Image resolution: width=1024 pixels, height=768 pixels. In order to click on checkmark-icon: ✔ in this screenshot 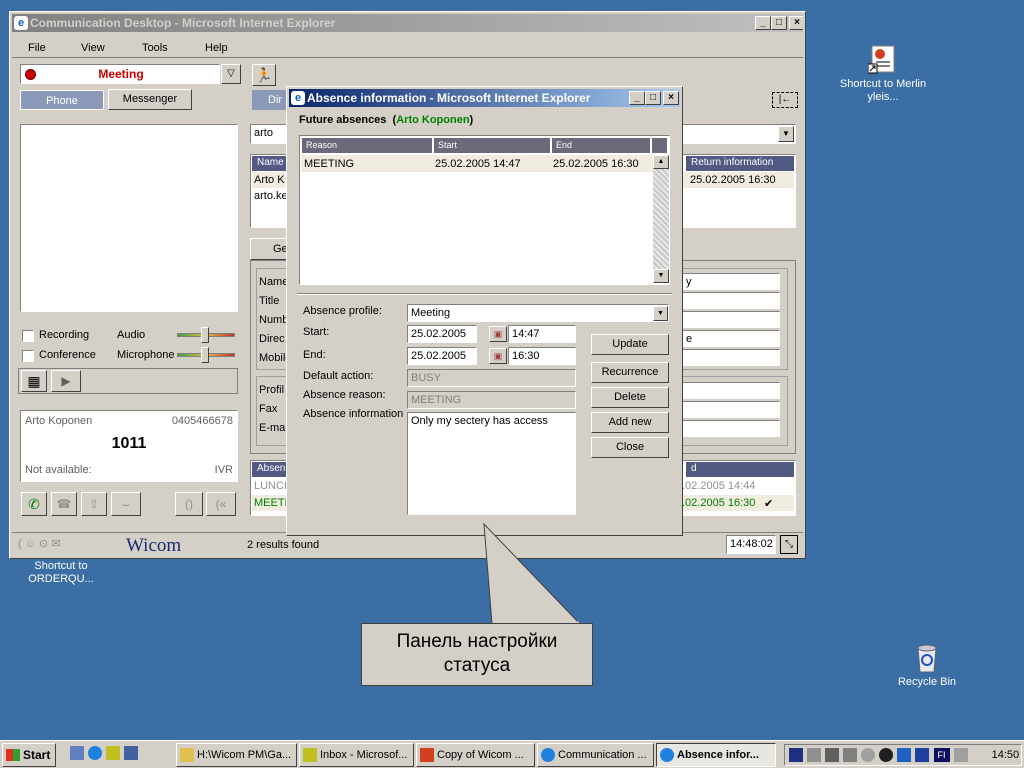, I will do `click(769, 504)`.